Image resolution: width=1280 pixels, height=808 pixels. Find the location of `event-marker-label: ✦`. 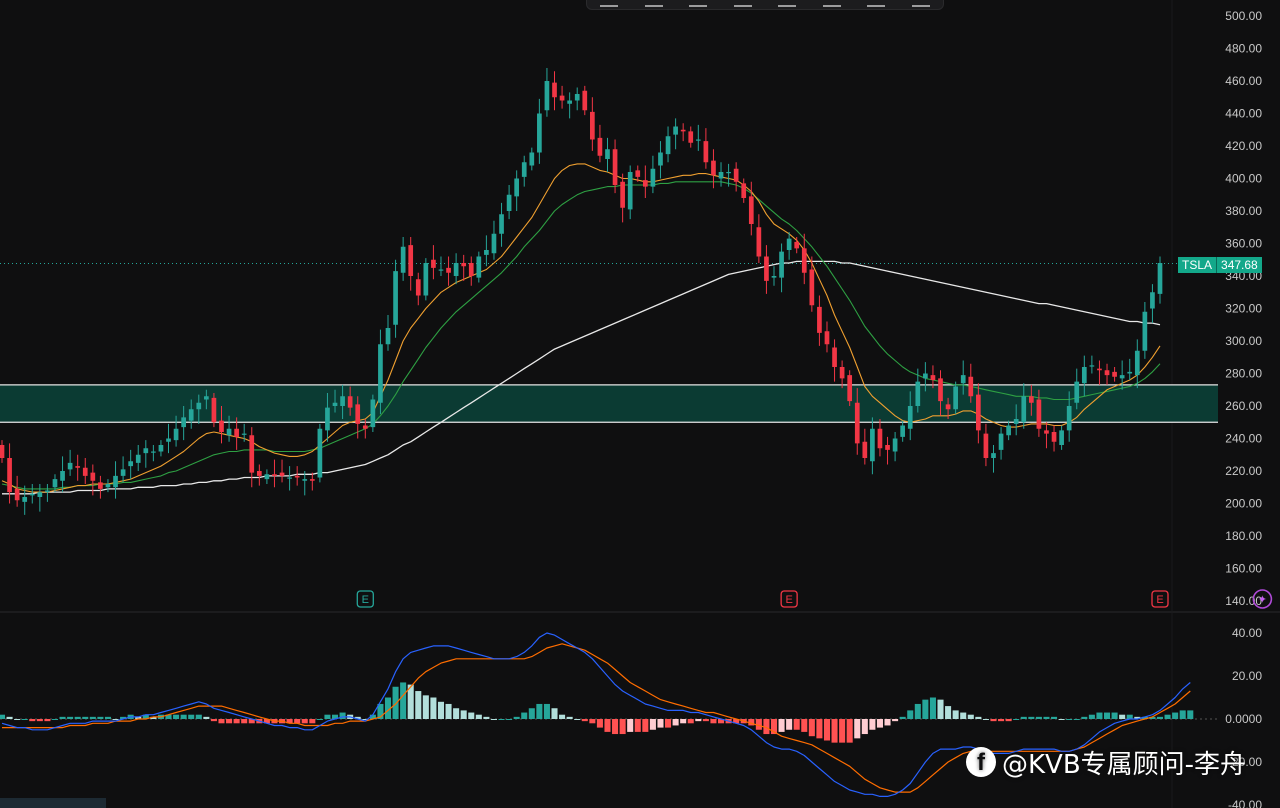

event-marker-label: ✦ is located at coordinates (1262, 599).